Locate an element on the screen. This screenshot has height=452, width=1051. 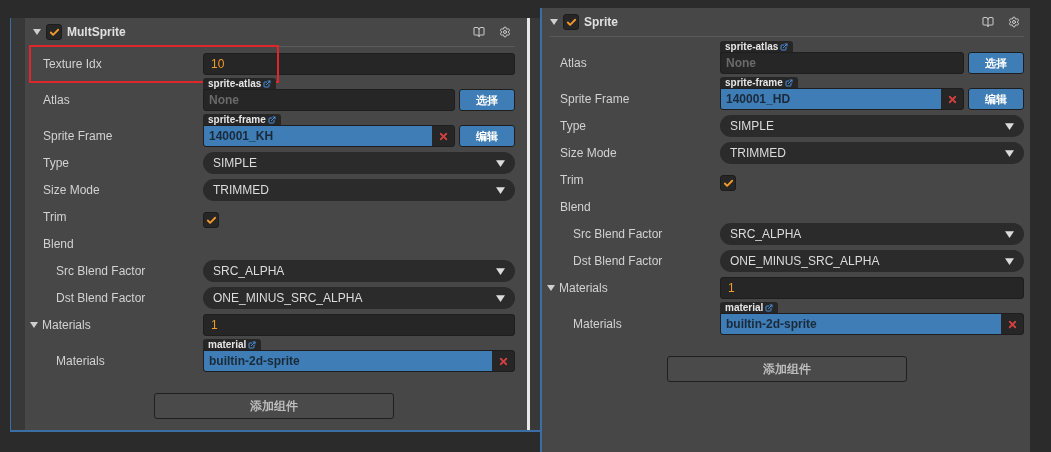
property-label: Texture Idx is located at coordinates (72, 64).